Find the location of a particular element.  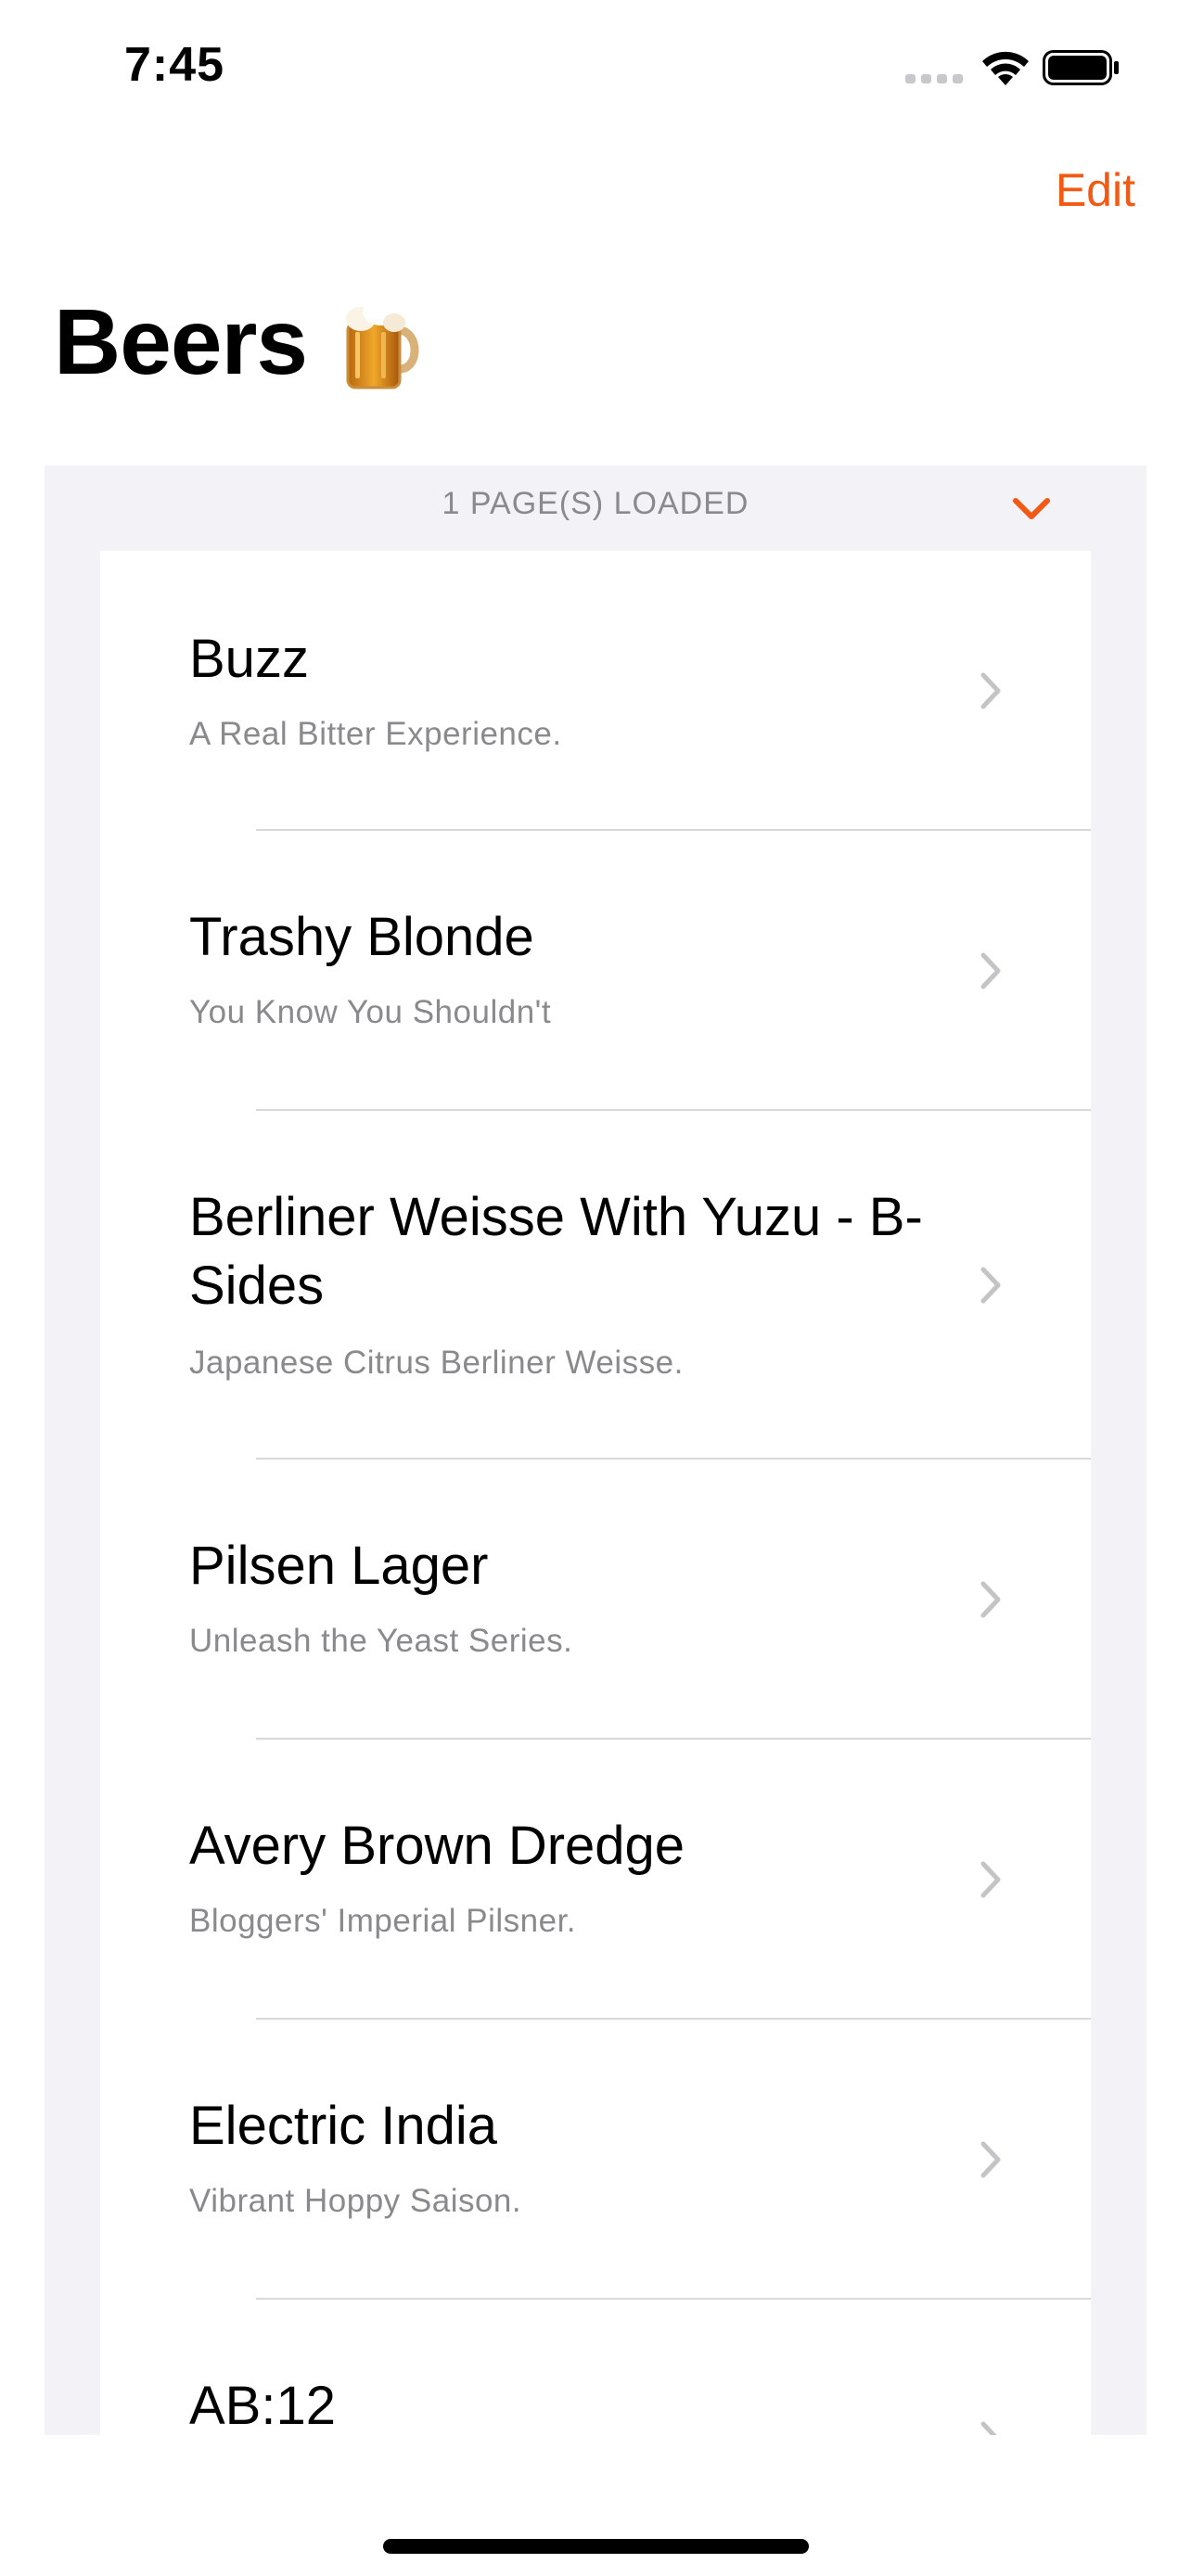

edit-button: Edit is located at coordinates (1095, 190).